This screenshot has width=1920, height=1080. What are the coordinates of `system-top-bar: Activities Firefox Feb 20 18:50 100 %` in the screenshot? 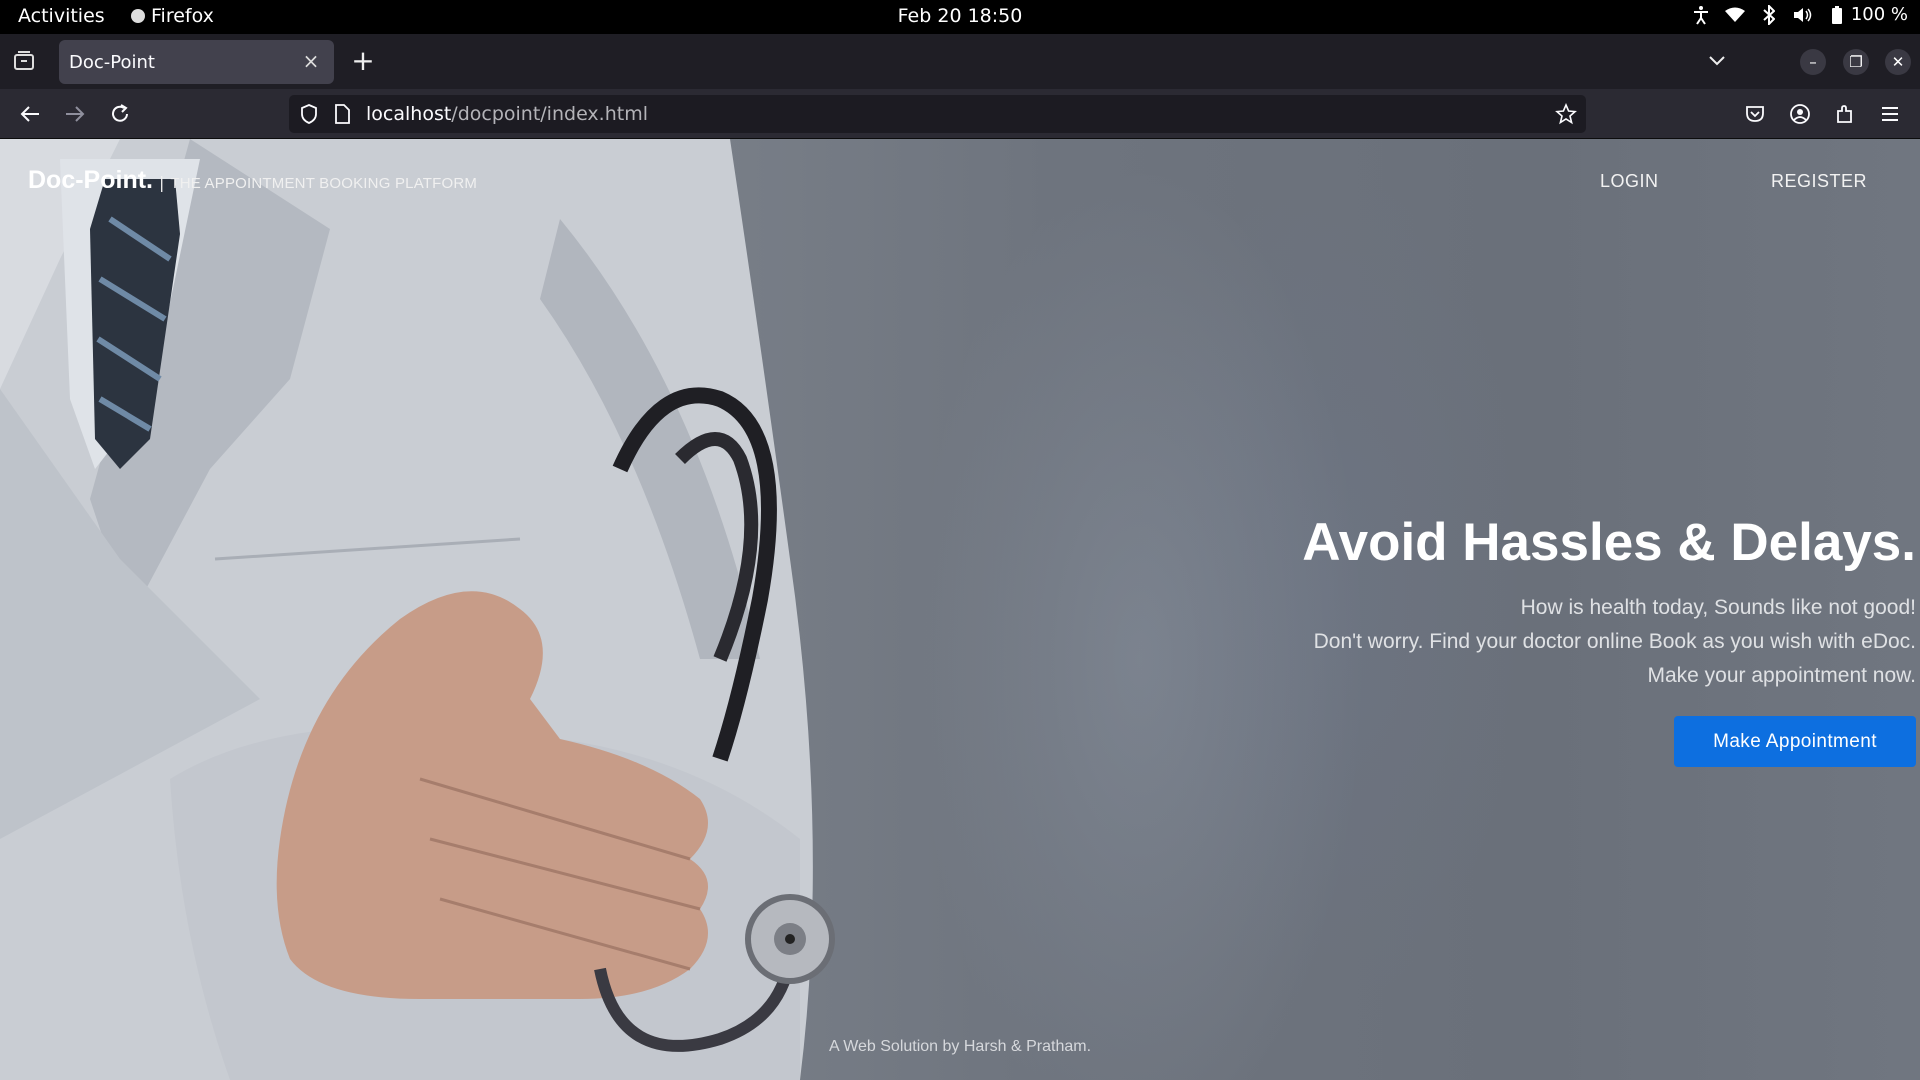 It's located at (960, 17).